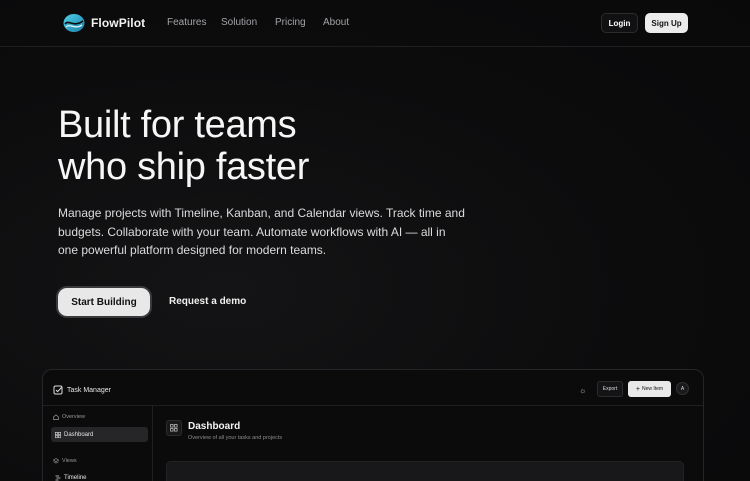 Image resolution: width=750 pixels, height=481 pixels. I want to click on preview-sidebar: Overview Dashboard Views Timeline, so click(98, 443).